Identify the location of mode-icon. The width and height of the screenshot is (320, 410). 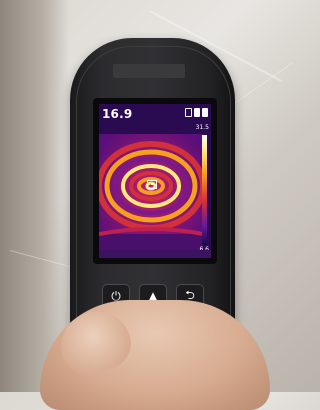
(188, 112).